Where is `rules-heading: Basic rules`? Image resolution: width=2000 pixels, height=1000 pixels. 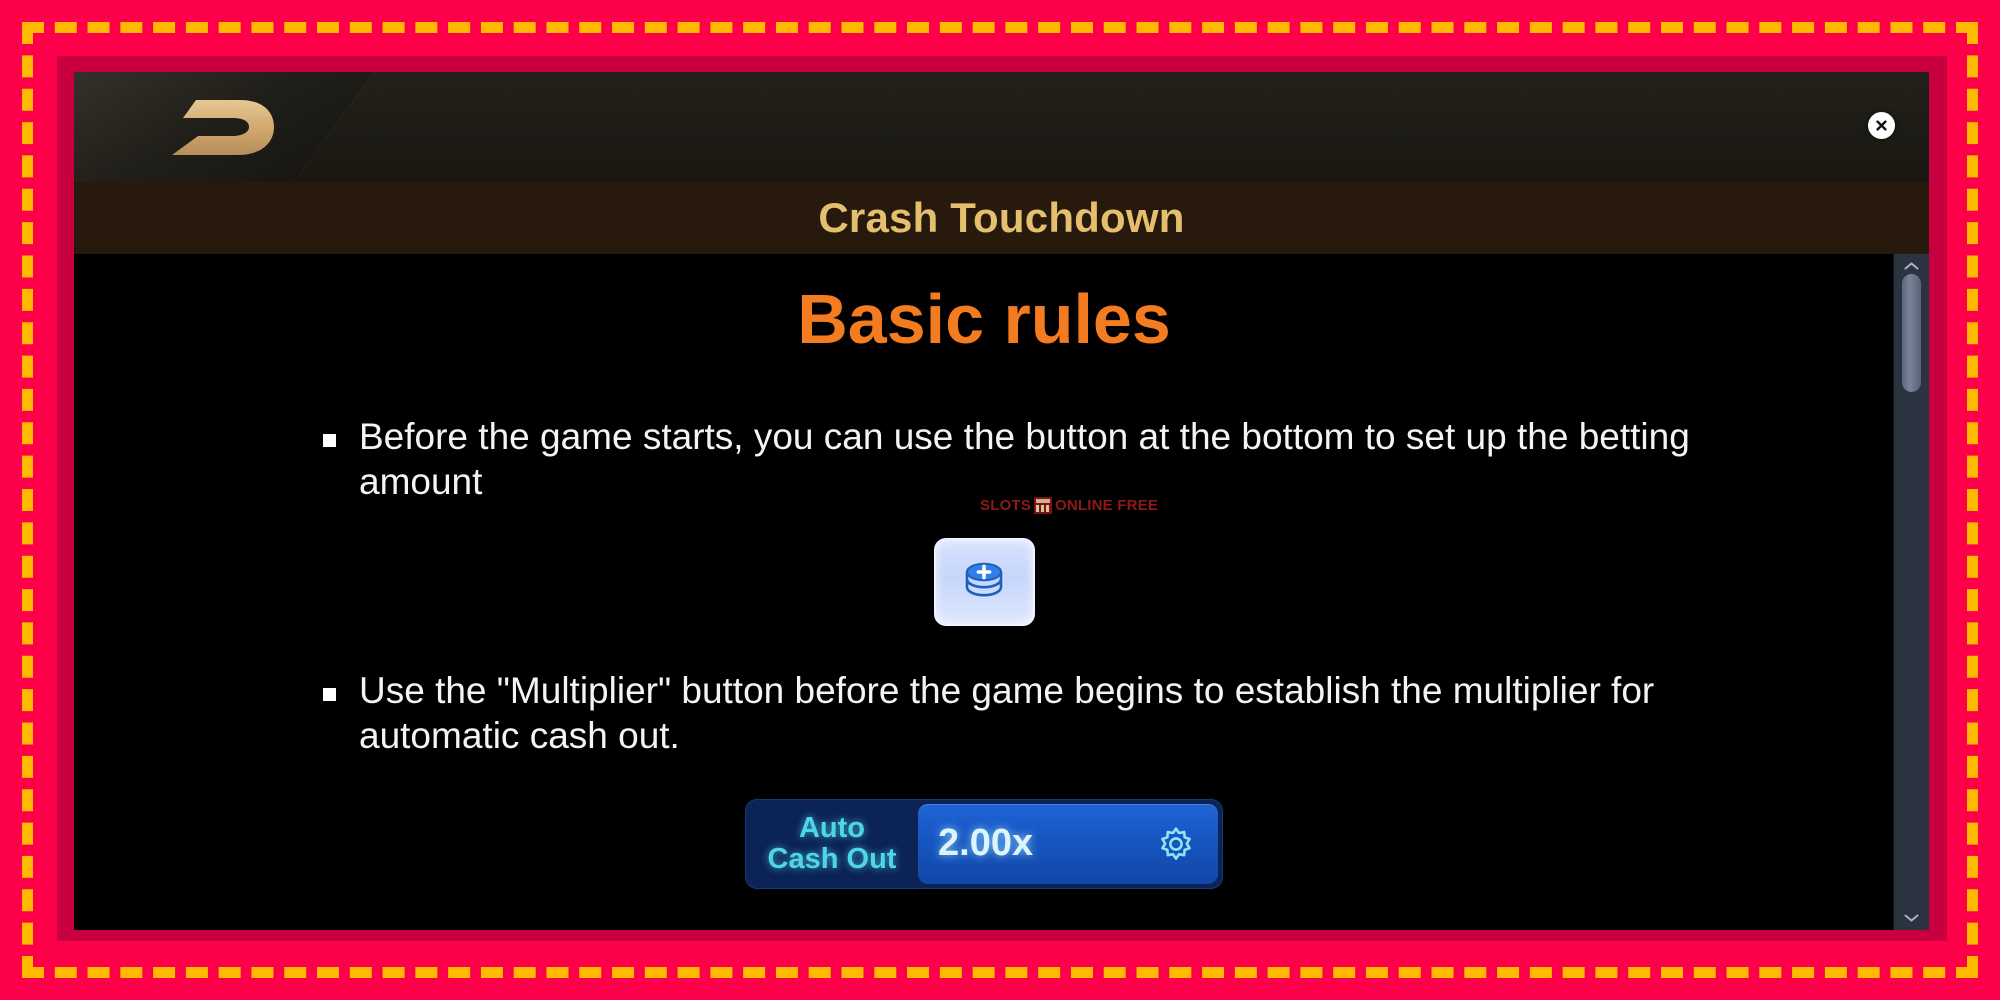 rules-heading: Basic rules is located at coordinates (984, 319).